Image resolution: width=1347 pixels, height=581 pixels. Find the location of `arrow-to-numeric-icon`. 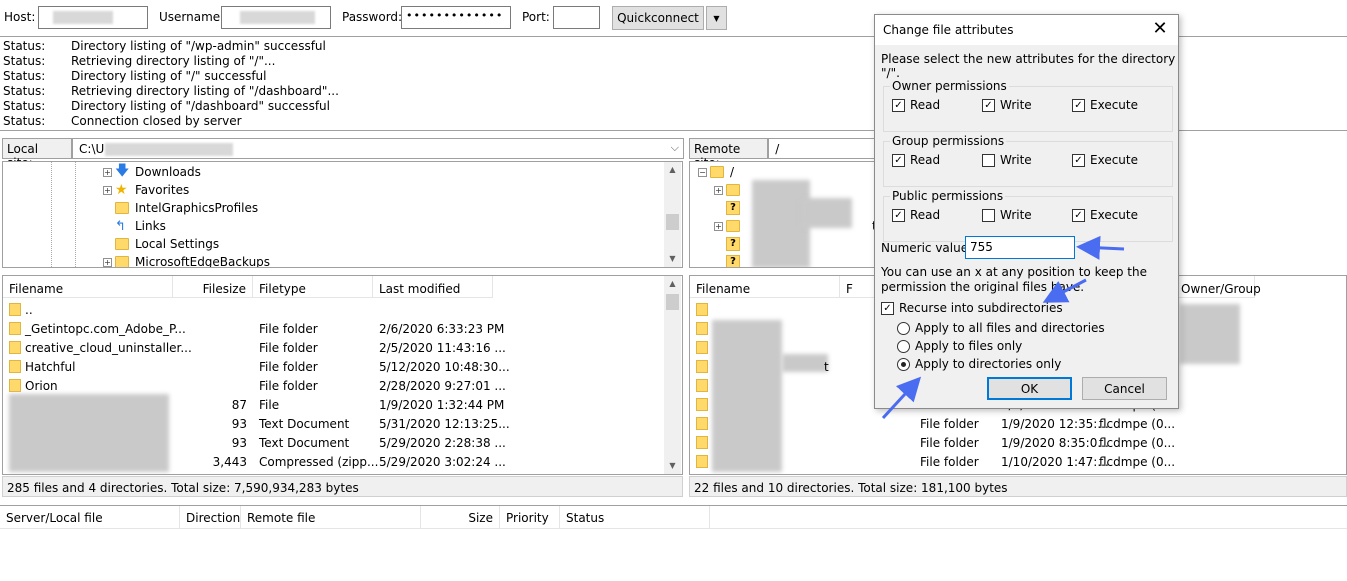

arrow-to-numeric-icon is located at coordinates (1100, 247).